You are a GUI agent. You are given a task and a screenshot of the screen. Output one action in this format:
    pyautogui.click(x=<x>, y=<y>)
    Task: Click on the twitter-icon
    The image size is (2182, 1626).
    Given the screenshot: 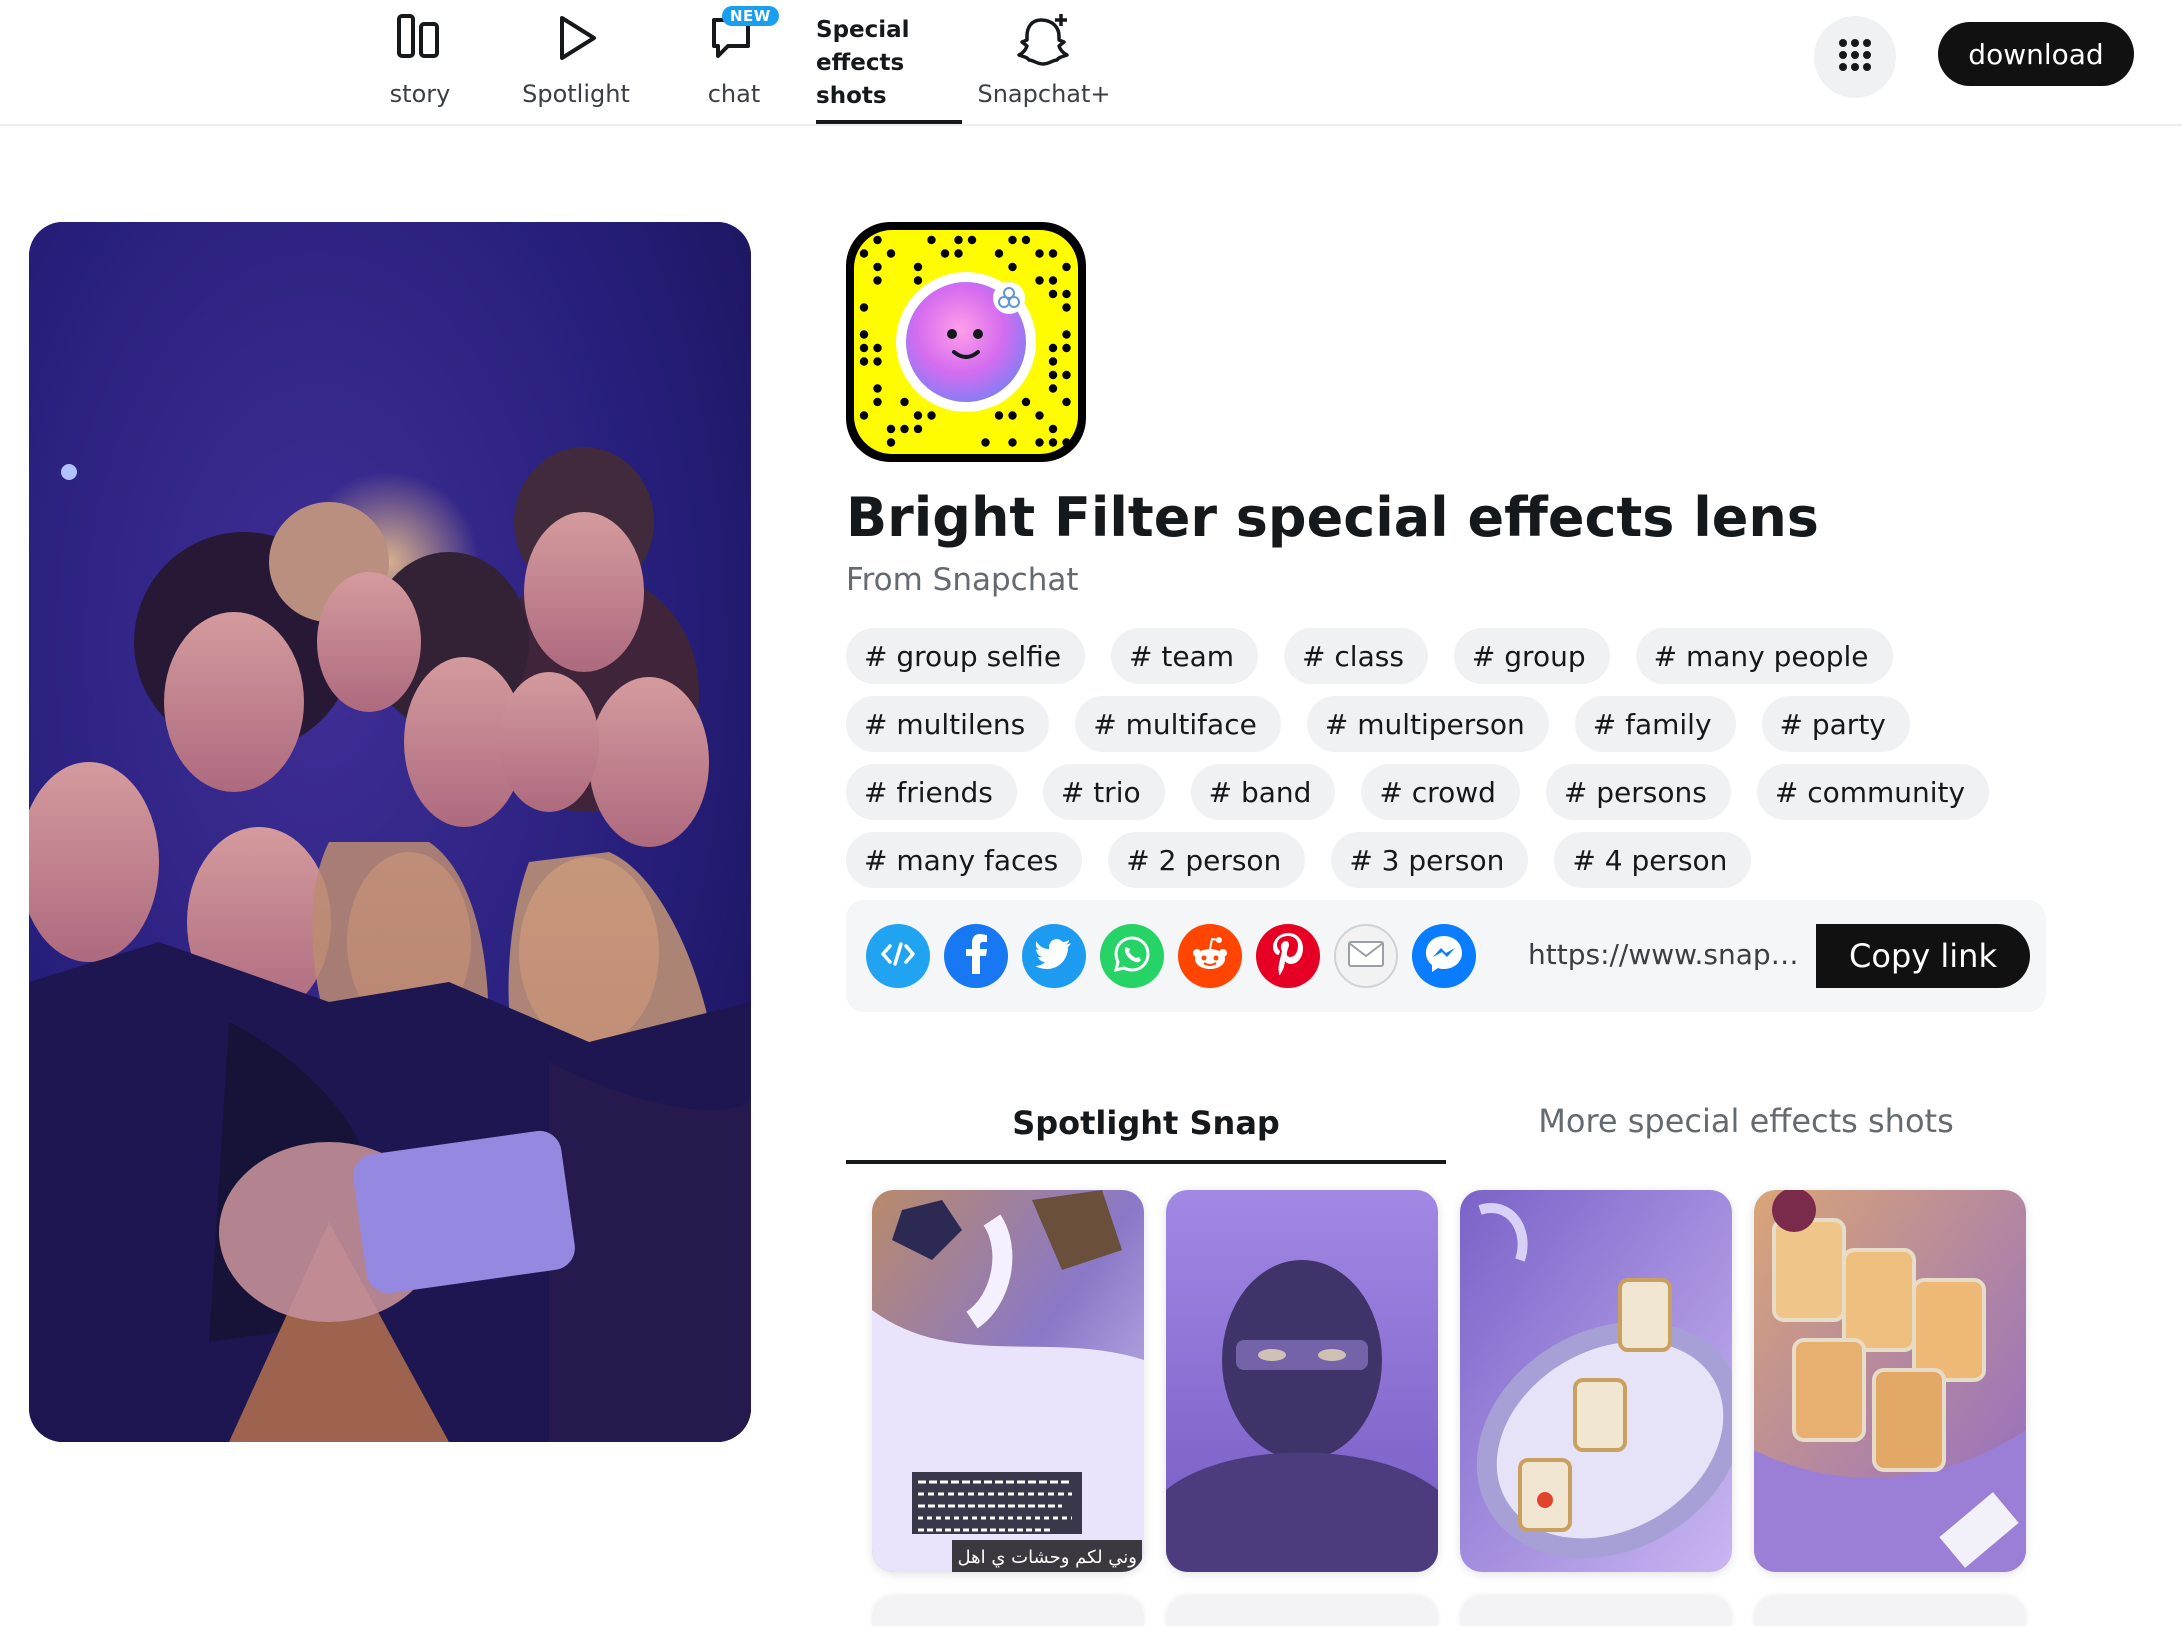 What is the action you would take?
    pyautogui.click(x=1053, y=956)
    